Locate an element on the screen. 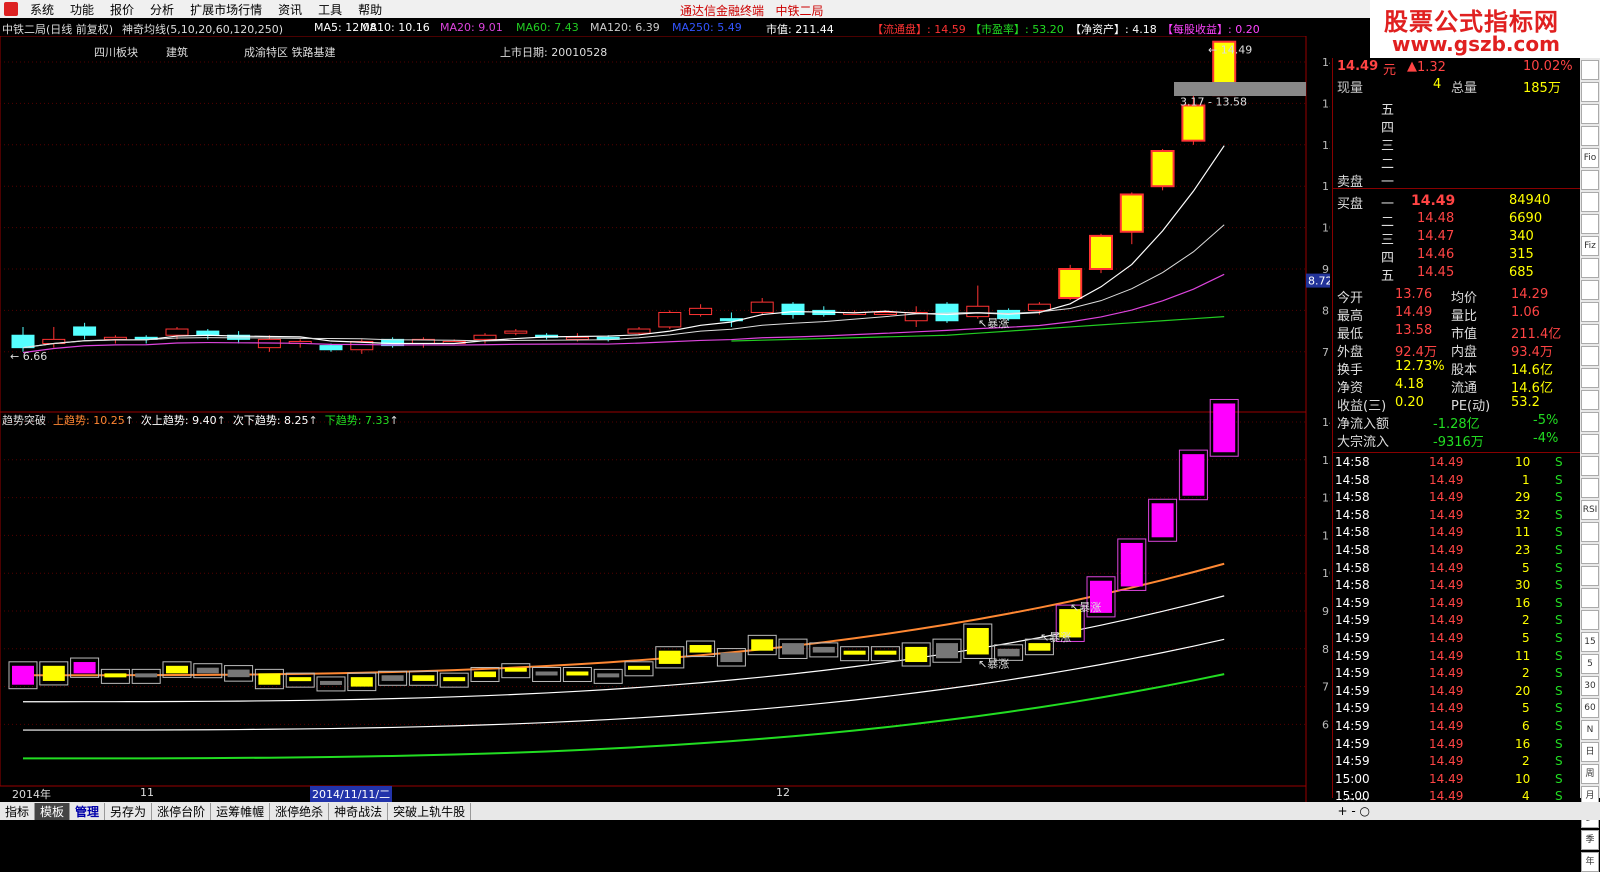 This screenshot has height=872, width=1600. side-tool-button: 15 is located at coordinates (1590, 642).